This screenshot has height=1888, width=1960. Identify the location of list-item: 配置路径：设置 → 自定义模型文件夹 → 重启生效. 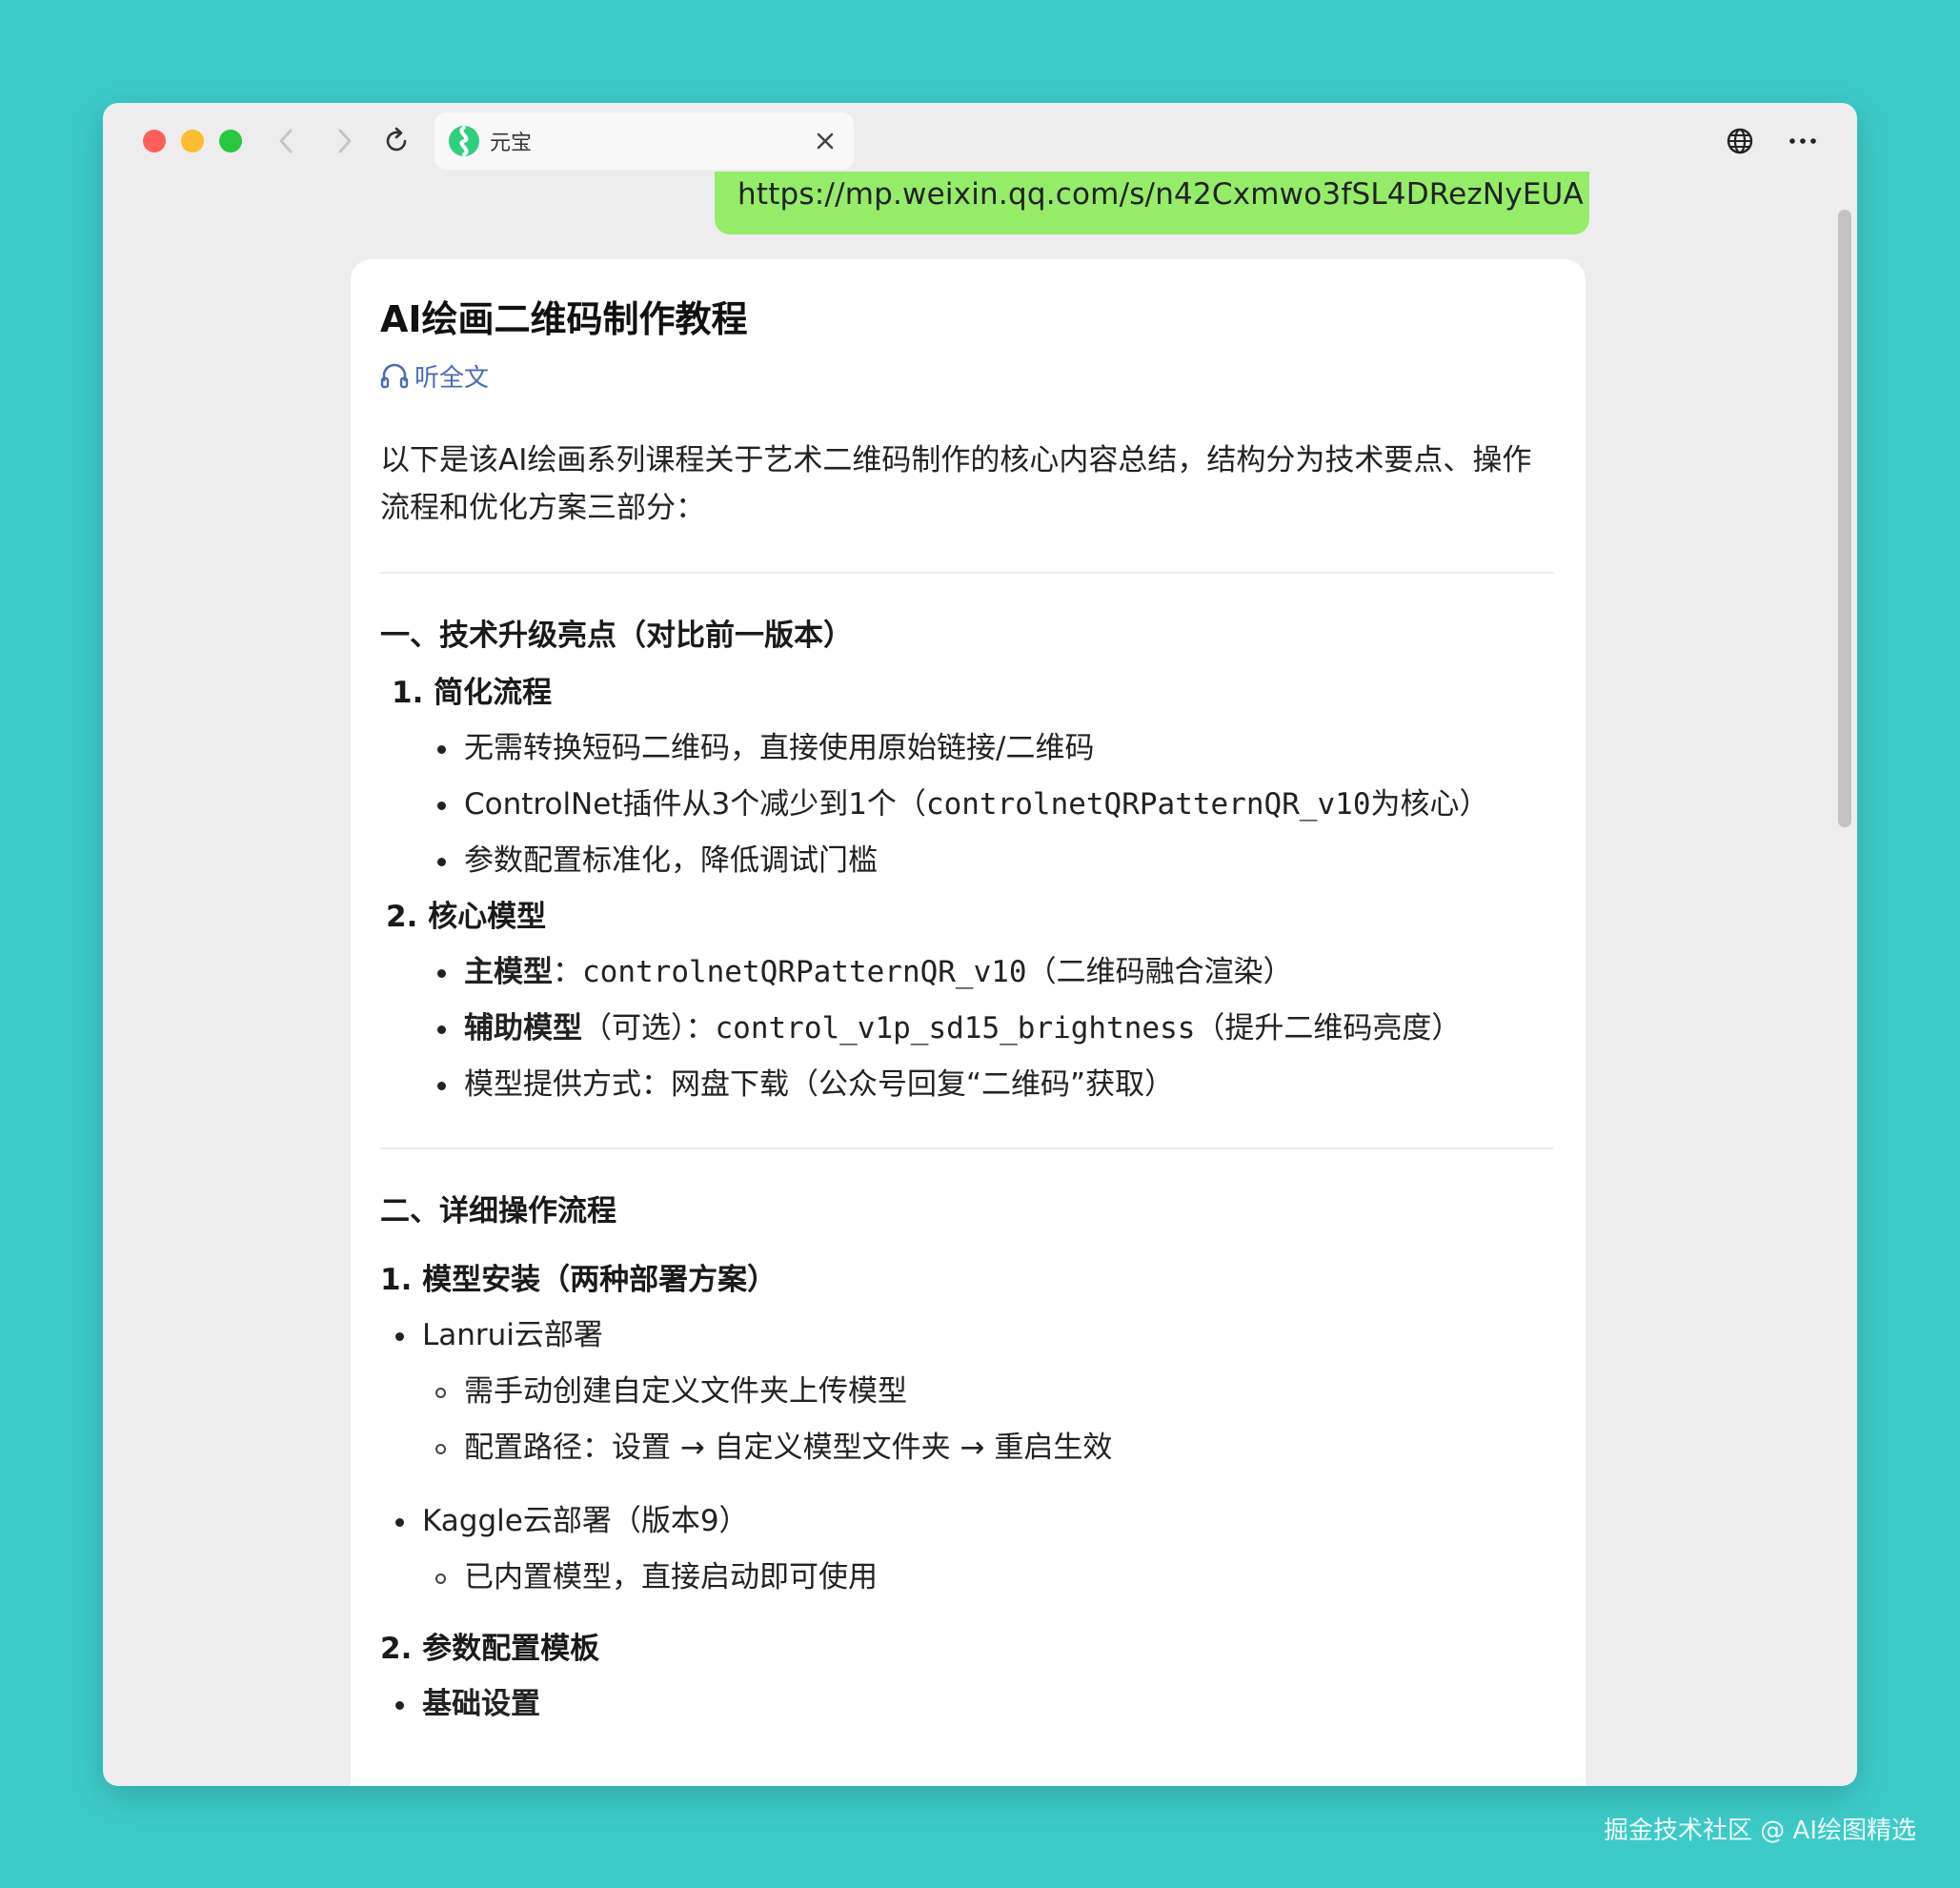
(968, 1448).